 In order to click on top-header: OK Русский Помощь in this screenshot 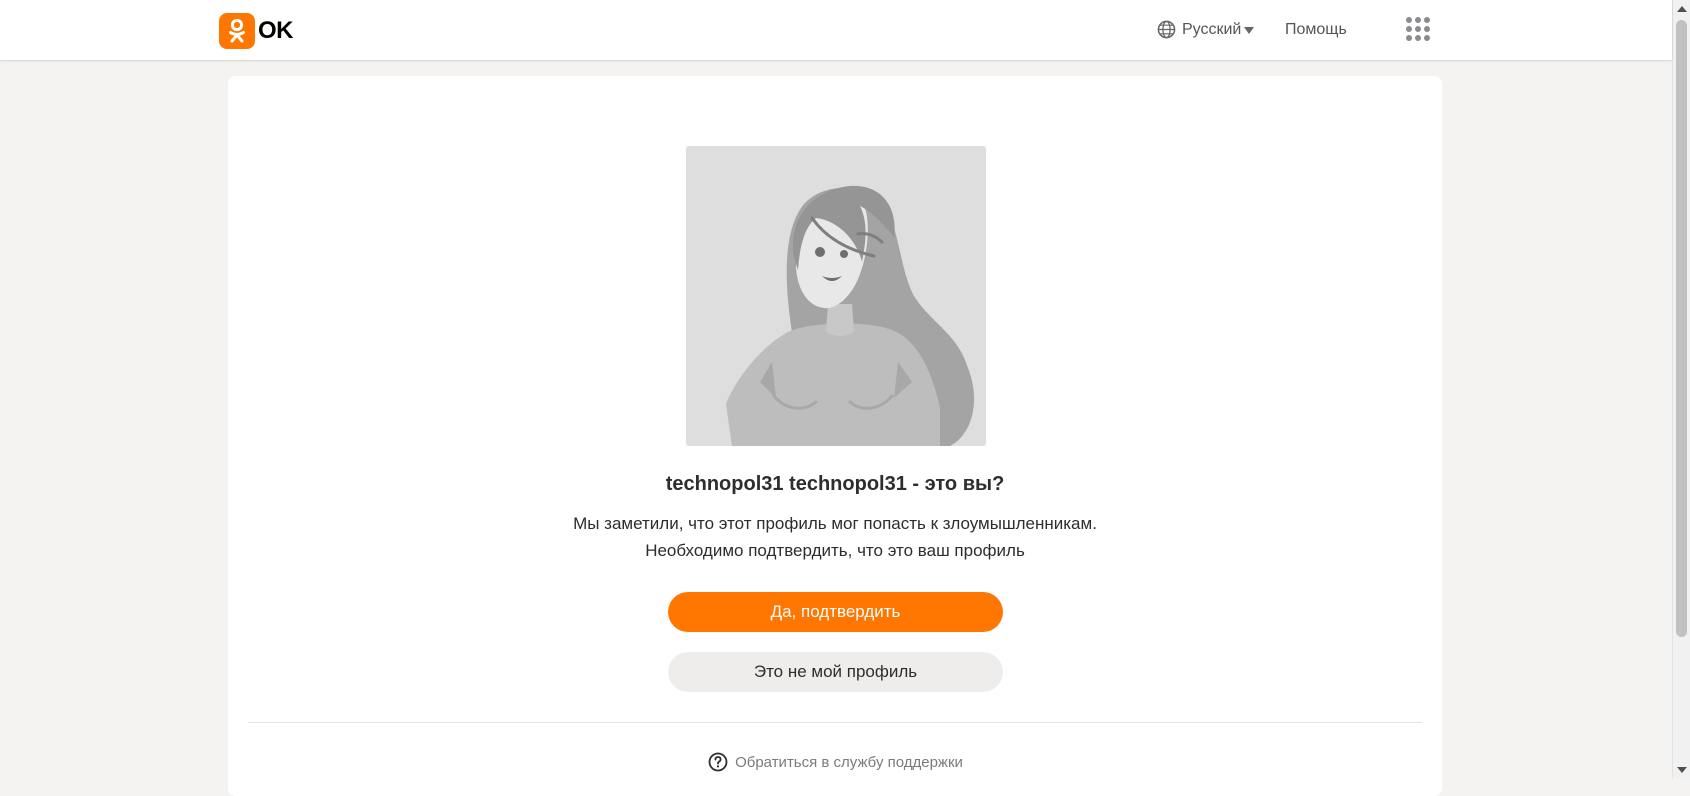, I will do `click(836, 30)`.